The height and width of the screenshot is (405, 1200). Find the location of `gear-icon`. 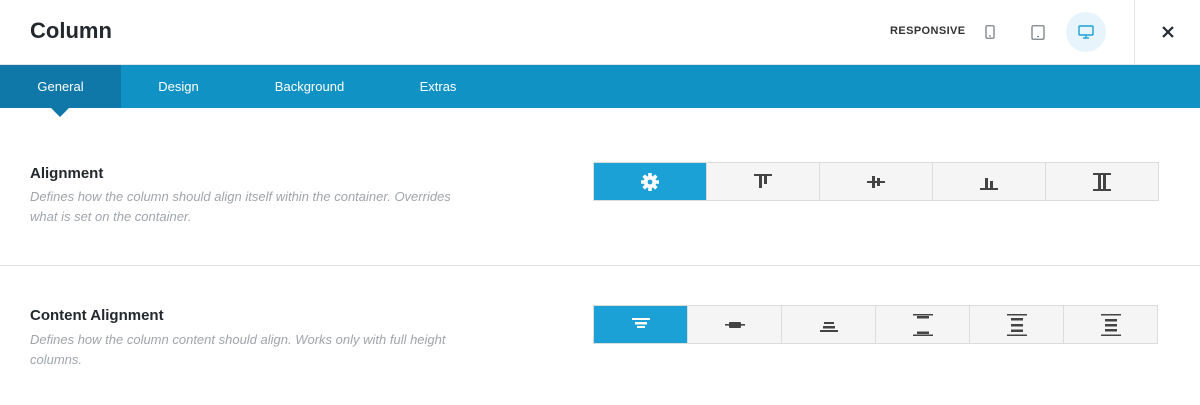

gear-icon is located at coordinates (650, 181).